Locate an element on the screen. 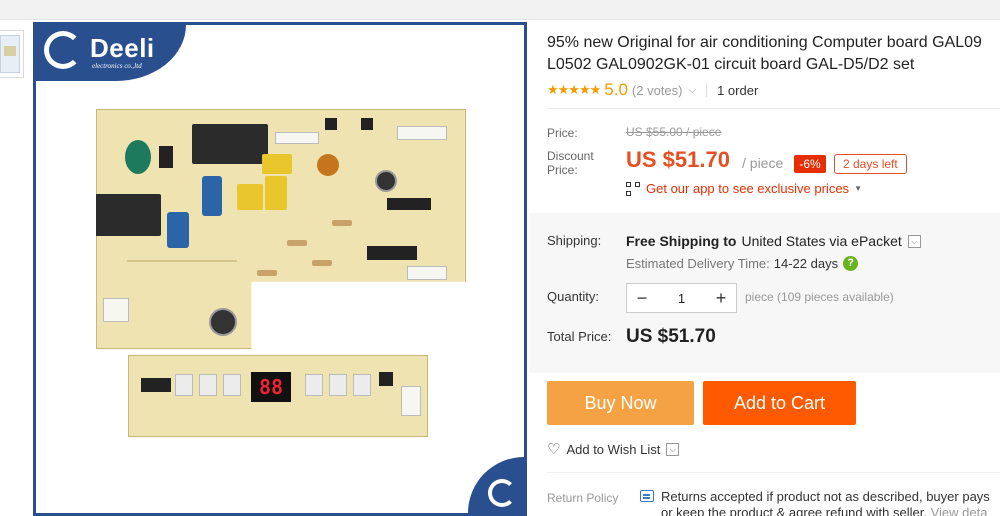  brand-corner-bottom is located at coordinates (496, 485).